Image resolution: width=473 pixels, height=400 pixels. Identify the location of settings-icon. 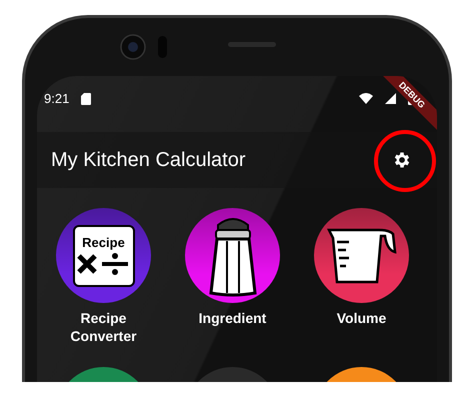
(402, 160).